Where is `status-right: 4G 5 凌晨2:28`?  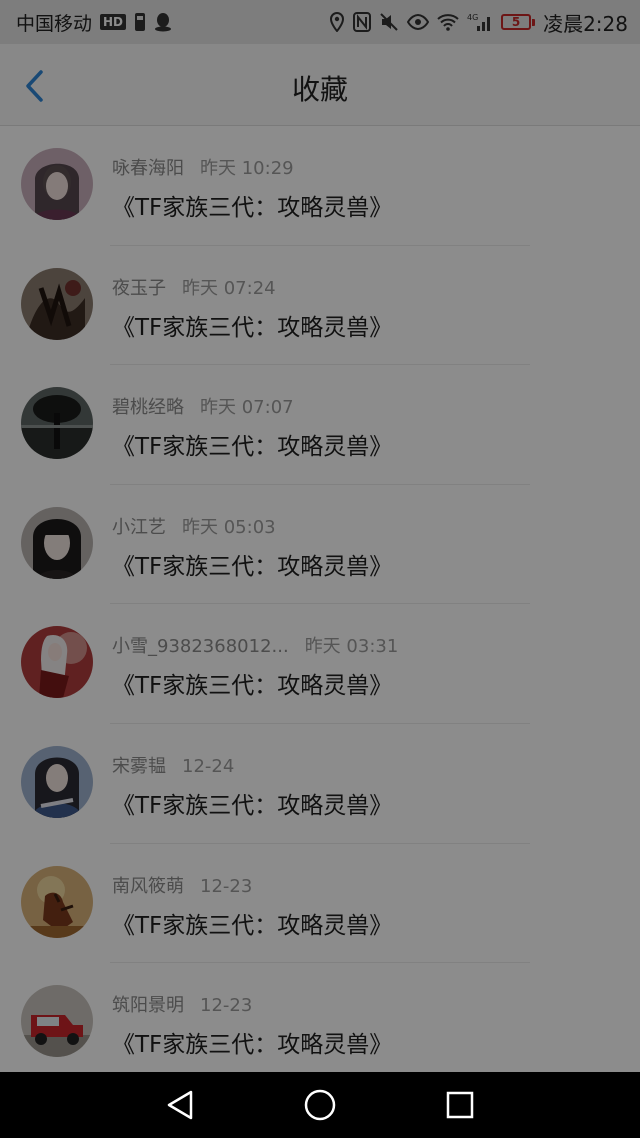 status-right: 4G 5 凌晨2:28 is located at coordinates (478, 22).